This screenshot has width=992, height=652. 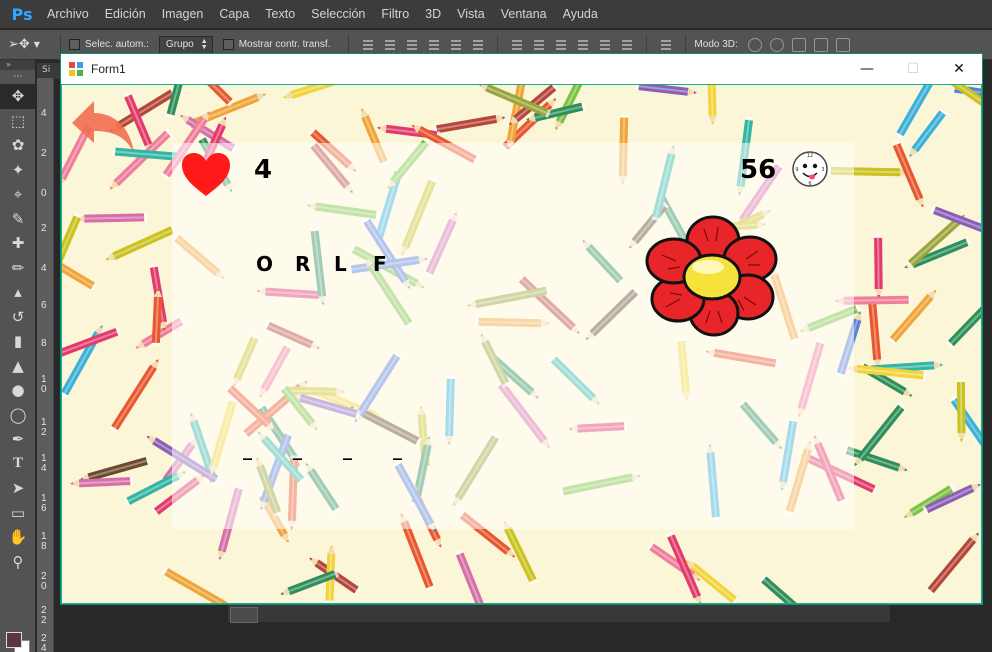 I want to click on move-tool-preset: ➢✥ ▼, so click(x=30, y=45).